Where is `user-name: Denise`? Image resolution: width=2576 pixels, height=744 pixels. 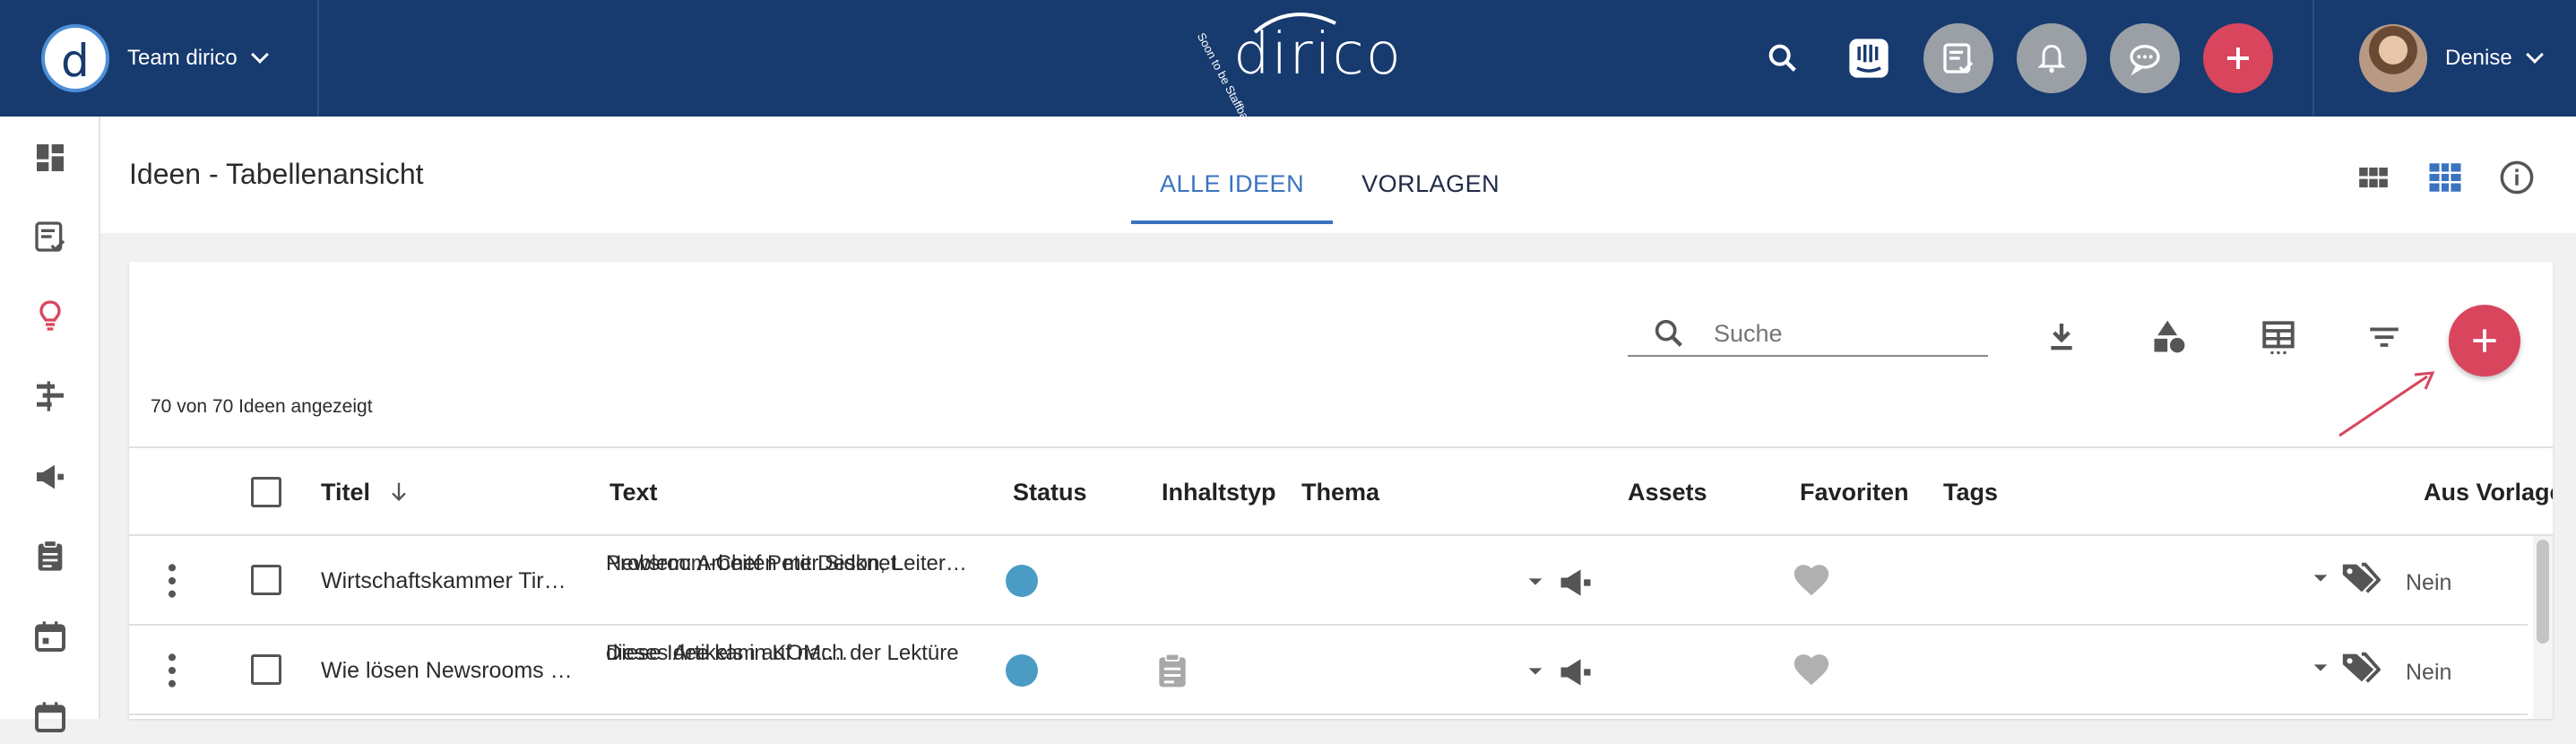 user-name: Denise is located at coordinates (2478, 58).